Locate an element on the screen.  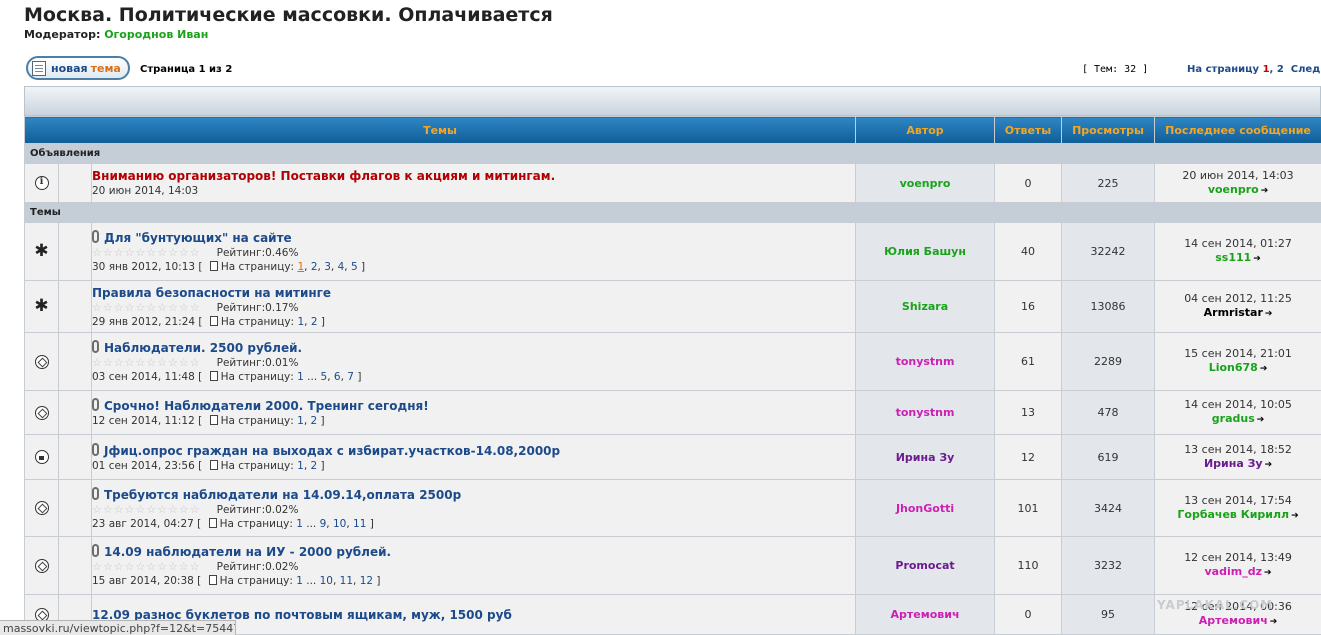
topic-date: 01 сен 2014, 23:56 [ is located at coordinates (149, 465).